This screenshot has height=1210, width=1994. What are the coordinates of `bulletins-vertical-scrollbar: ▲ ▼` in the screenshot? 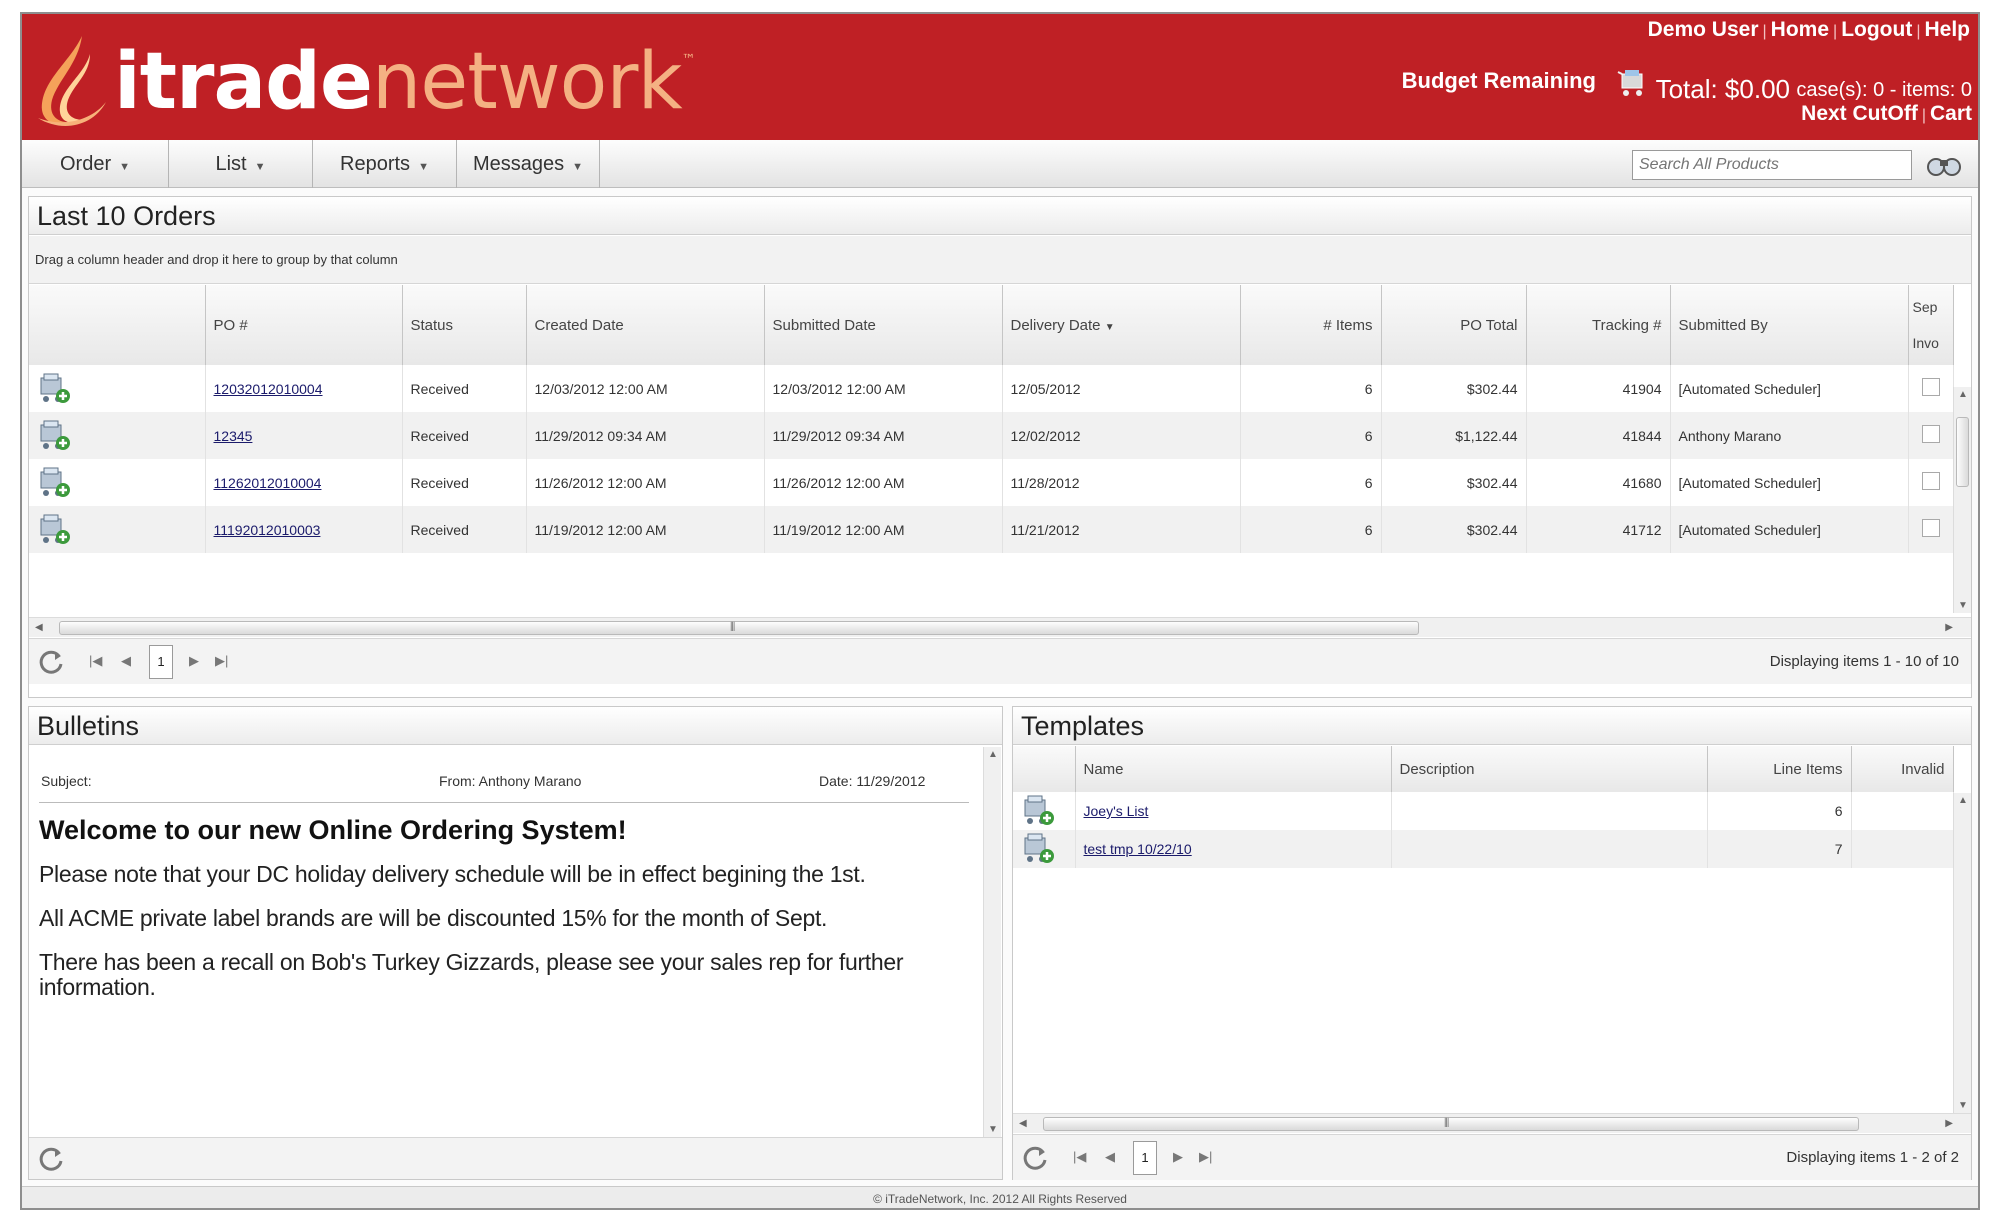 It's located at (992, 942).